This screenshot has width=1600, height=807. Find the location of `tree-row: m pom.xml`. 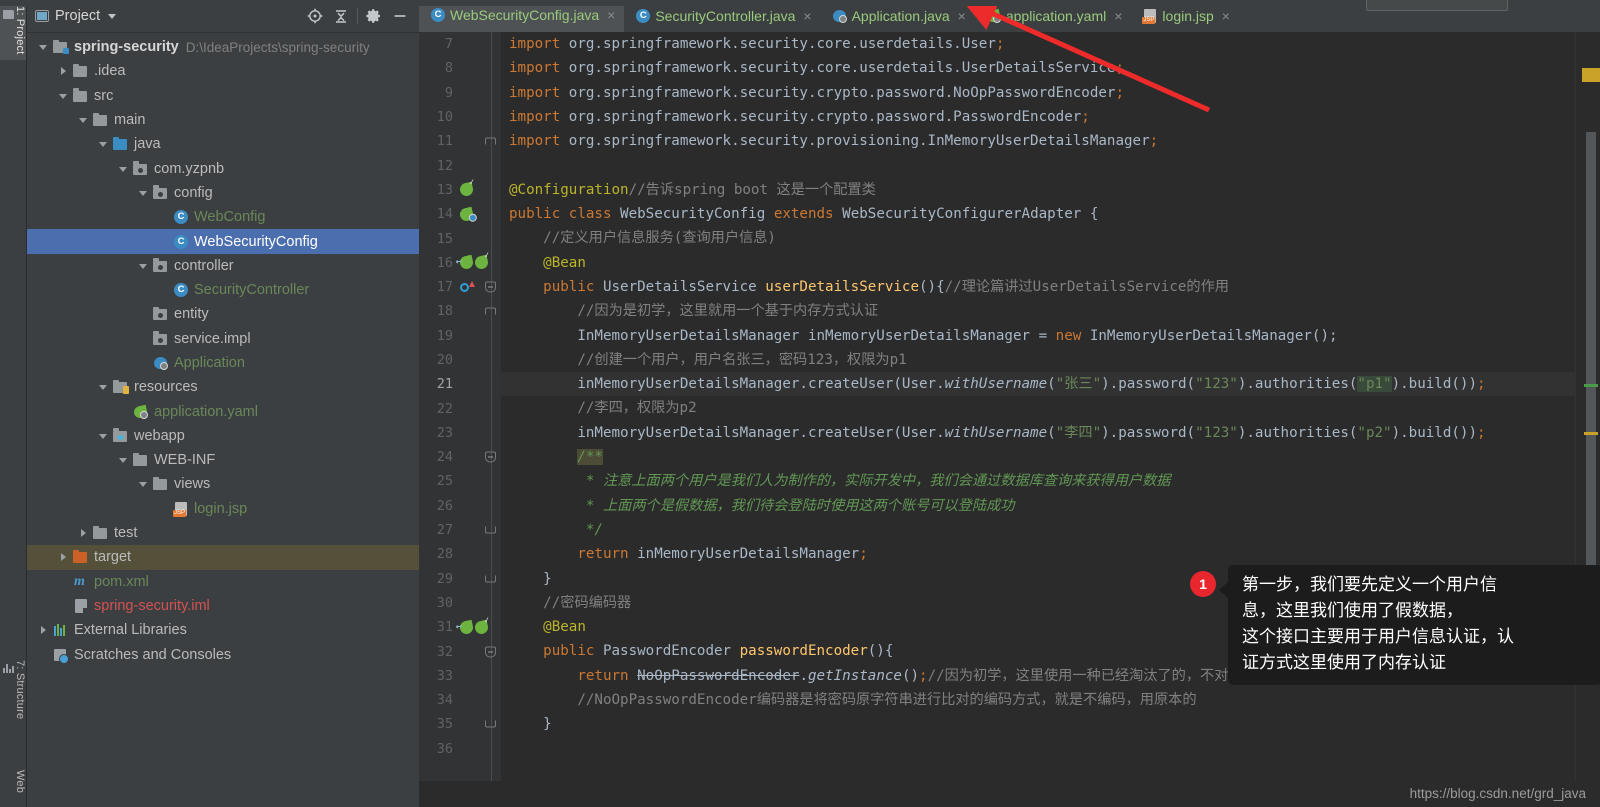

tree-row: m pom.xml is located at coordinates (223, 582).